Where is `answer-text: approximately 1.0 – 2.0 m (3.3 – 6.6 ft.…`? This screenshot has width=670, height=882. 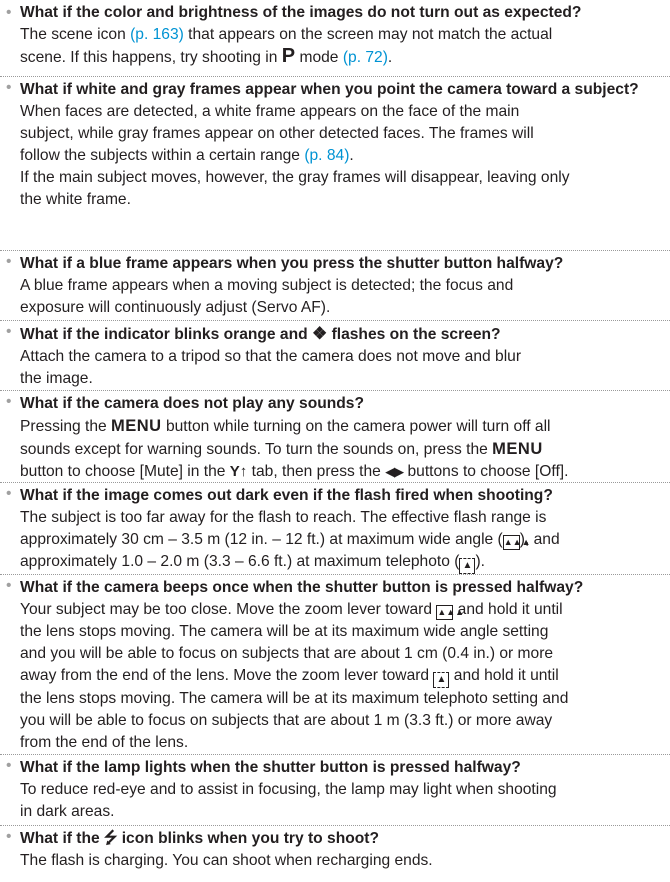 answer-text: approximately 1.0 – 2.0 m (3.3 – 6.6 ft.… is located at coordinates (240, 561).